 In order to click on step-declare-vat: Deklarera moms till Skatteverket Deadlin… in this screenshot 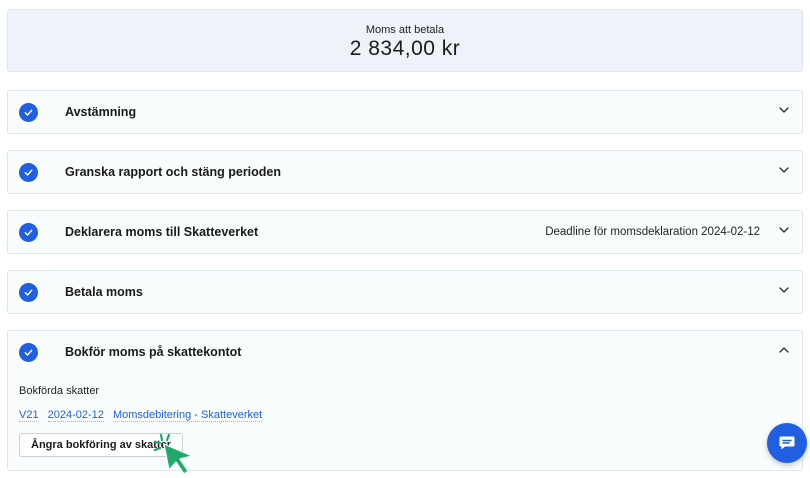, I will do `click(405, 232)`.